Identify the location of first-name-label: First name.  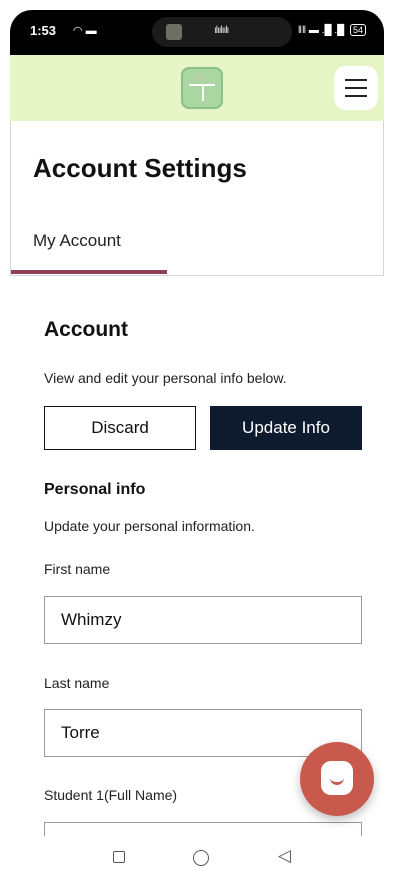
(77, 569).